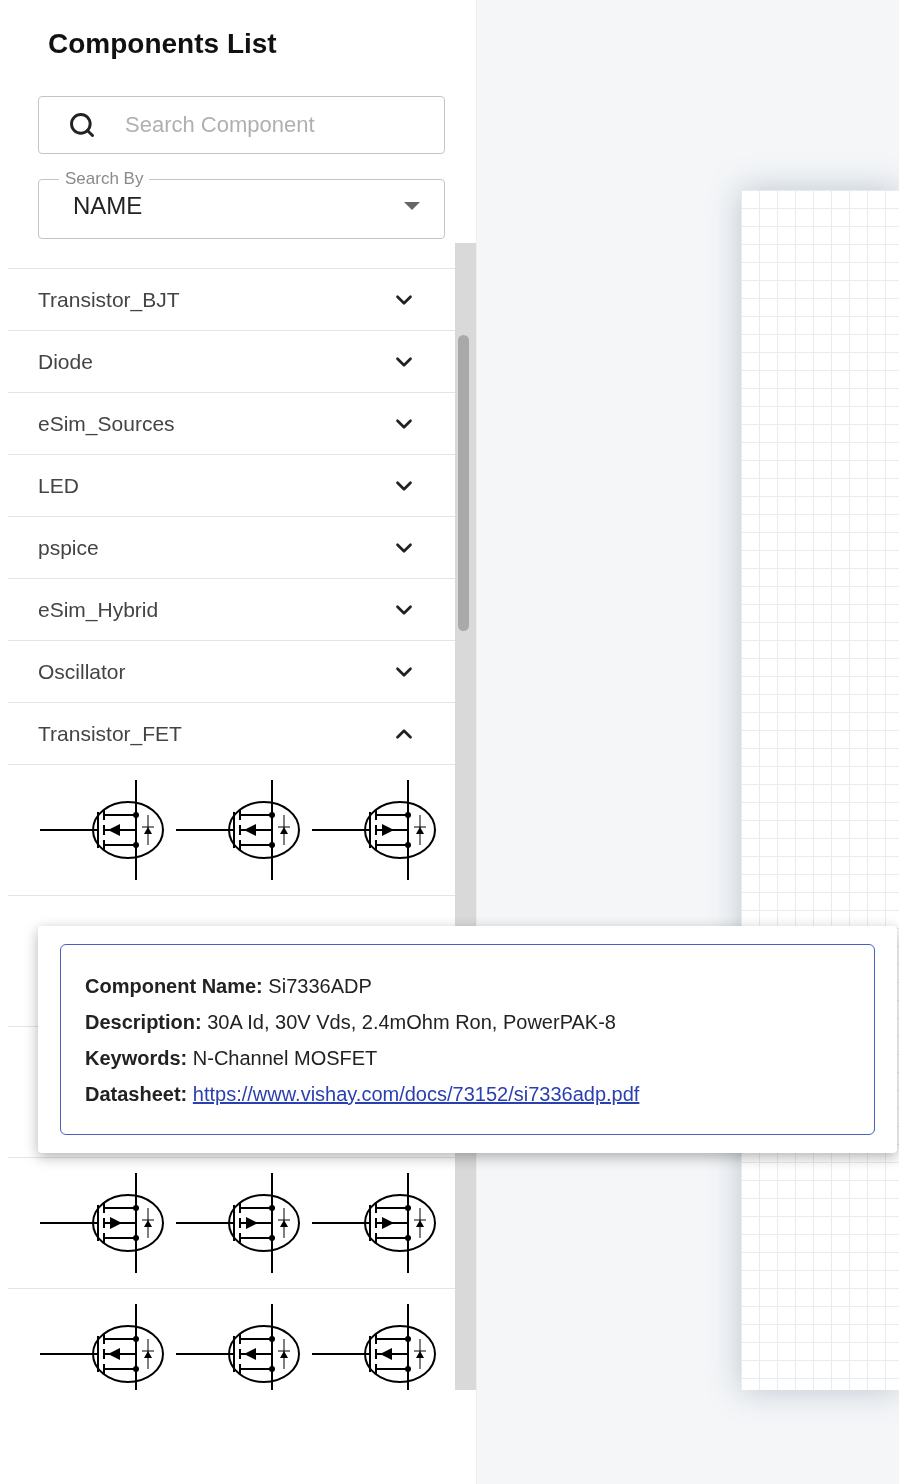 The height and width of the screenshot is (1484, 899). Describe the element at coordinates (463, 483) in the screenshot. I see `scrollbar-thumb` at that location.